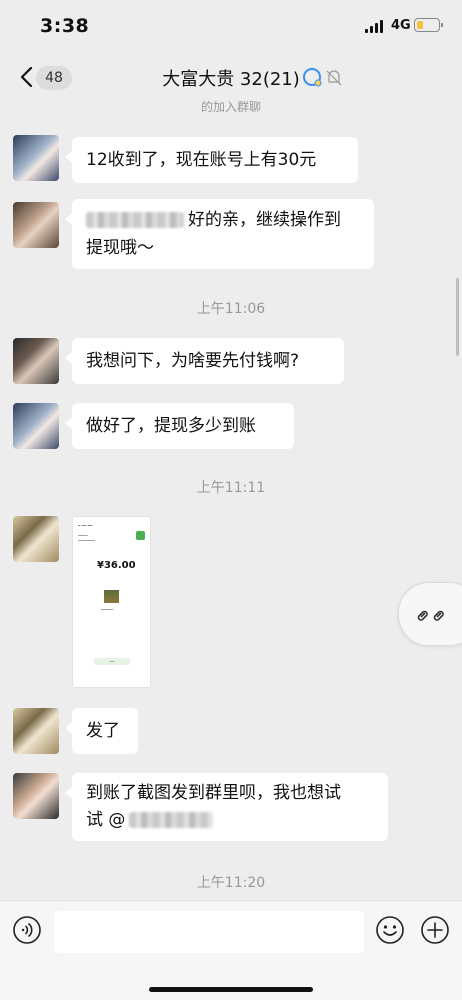 The width and height of the screenshot is (462, 1000). What do you see at coordinates (193, 361) in the screenshot?
I see `message-text: 我想问下，为啥要先付钱啊?` at bounding box center [193, 361].